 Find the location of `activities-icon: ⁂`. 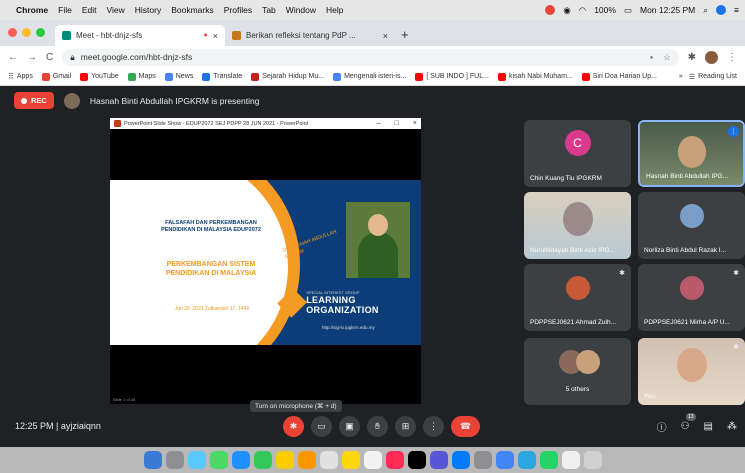

activities-icon: ⁂ is located at coordinates (732, 426).